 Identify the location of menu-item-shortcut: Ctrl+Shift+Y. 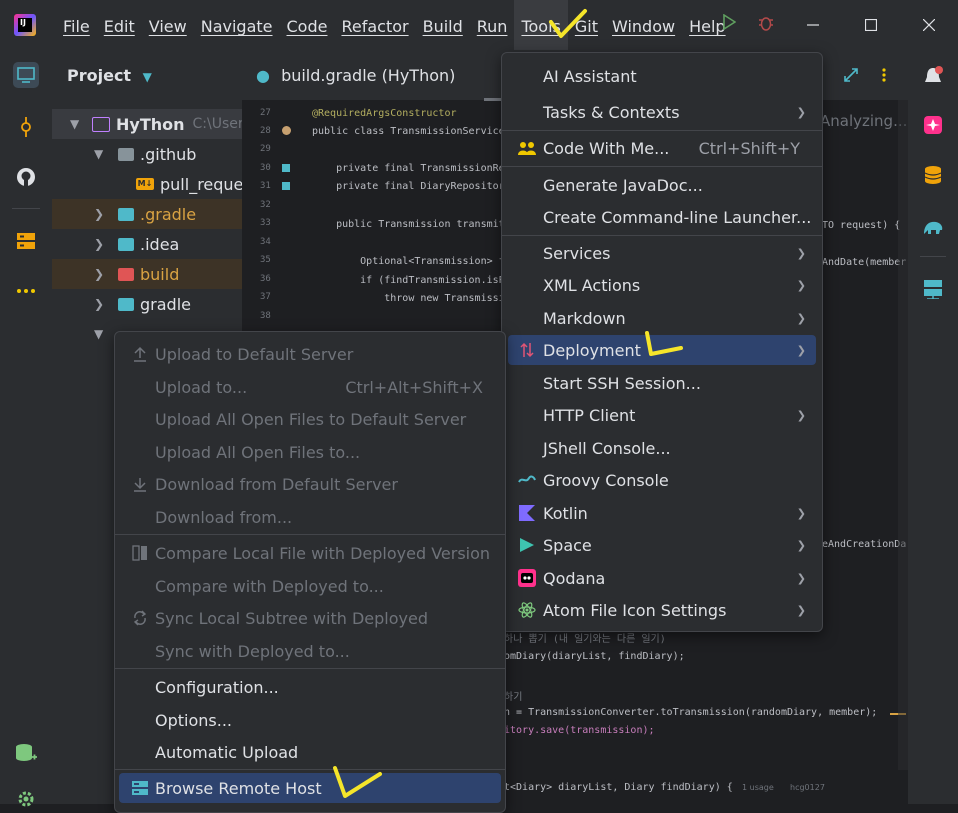
(749, 148).